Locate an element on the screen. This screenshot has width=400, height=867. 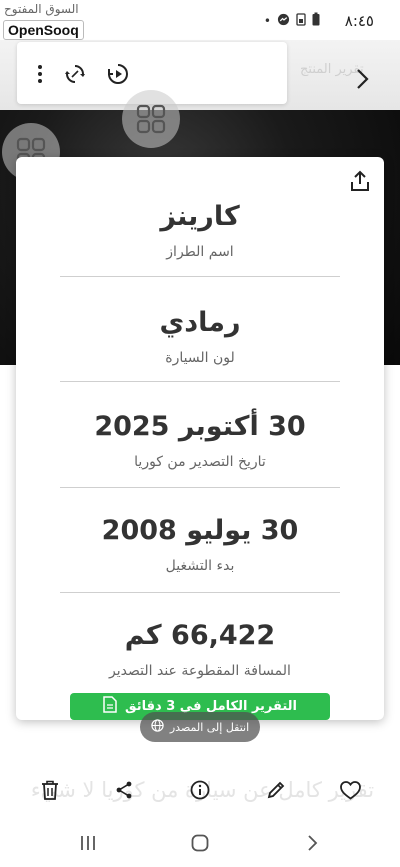
play-icon is located at coordinates (118, 74).